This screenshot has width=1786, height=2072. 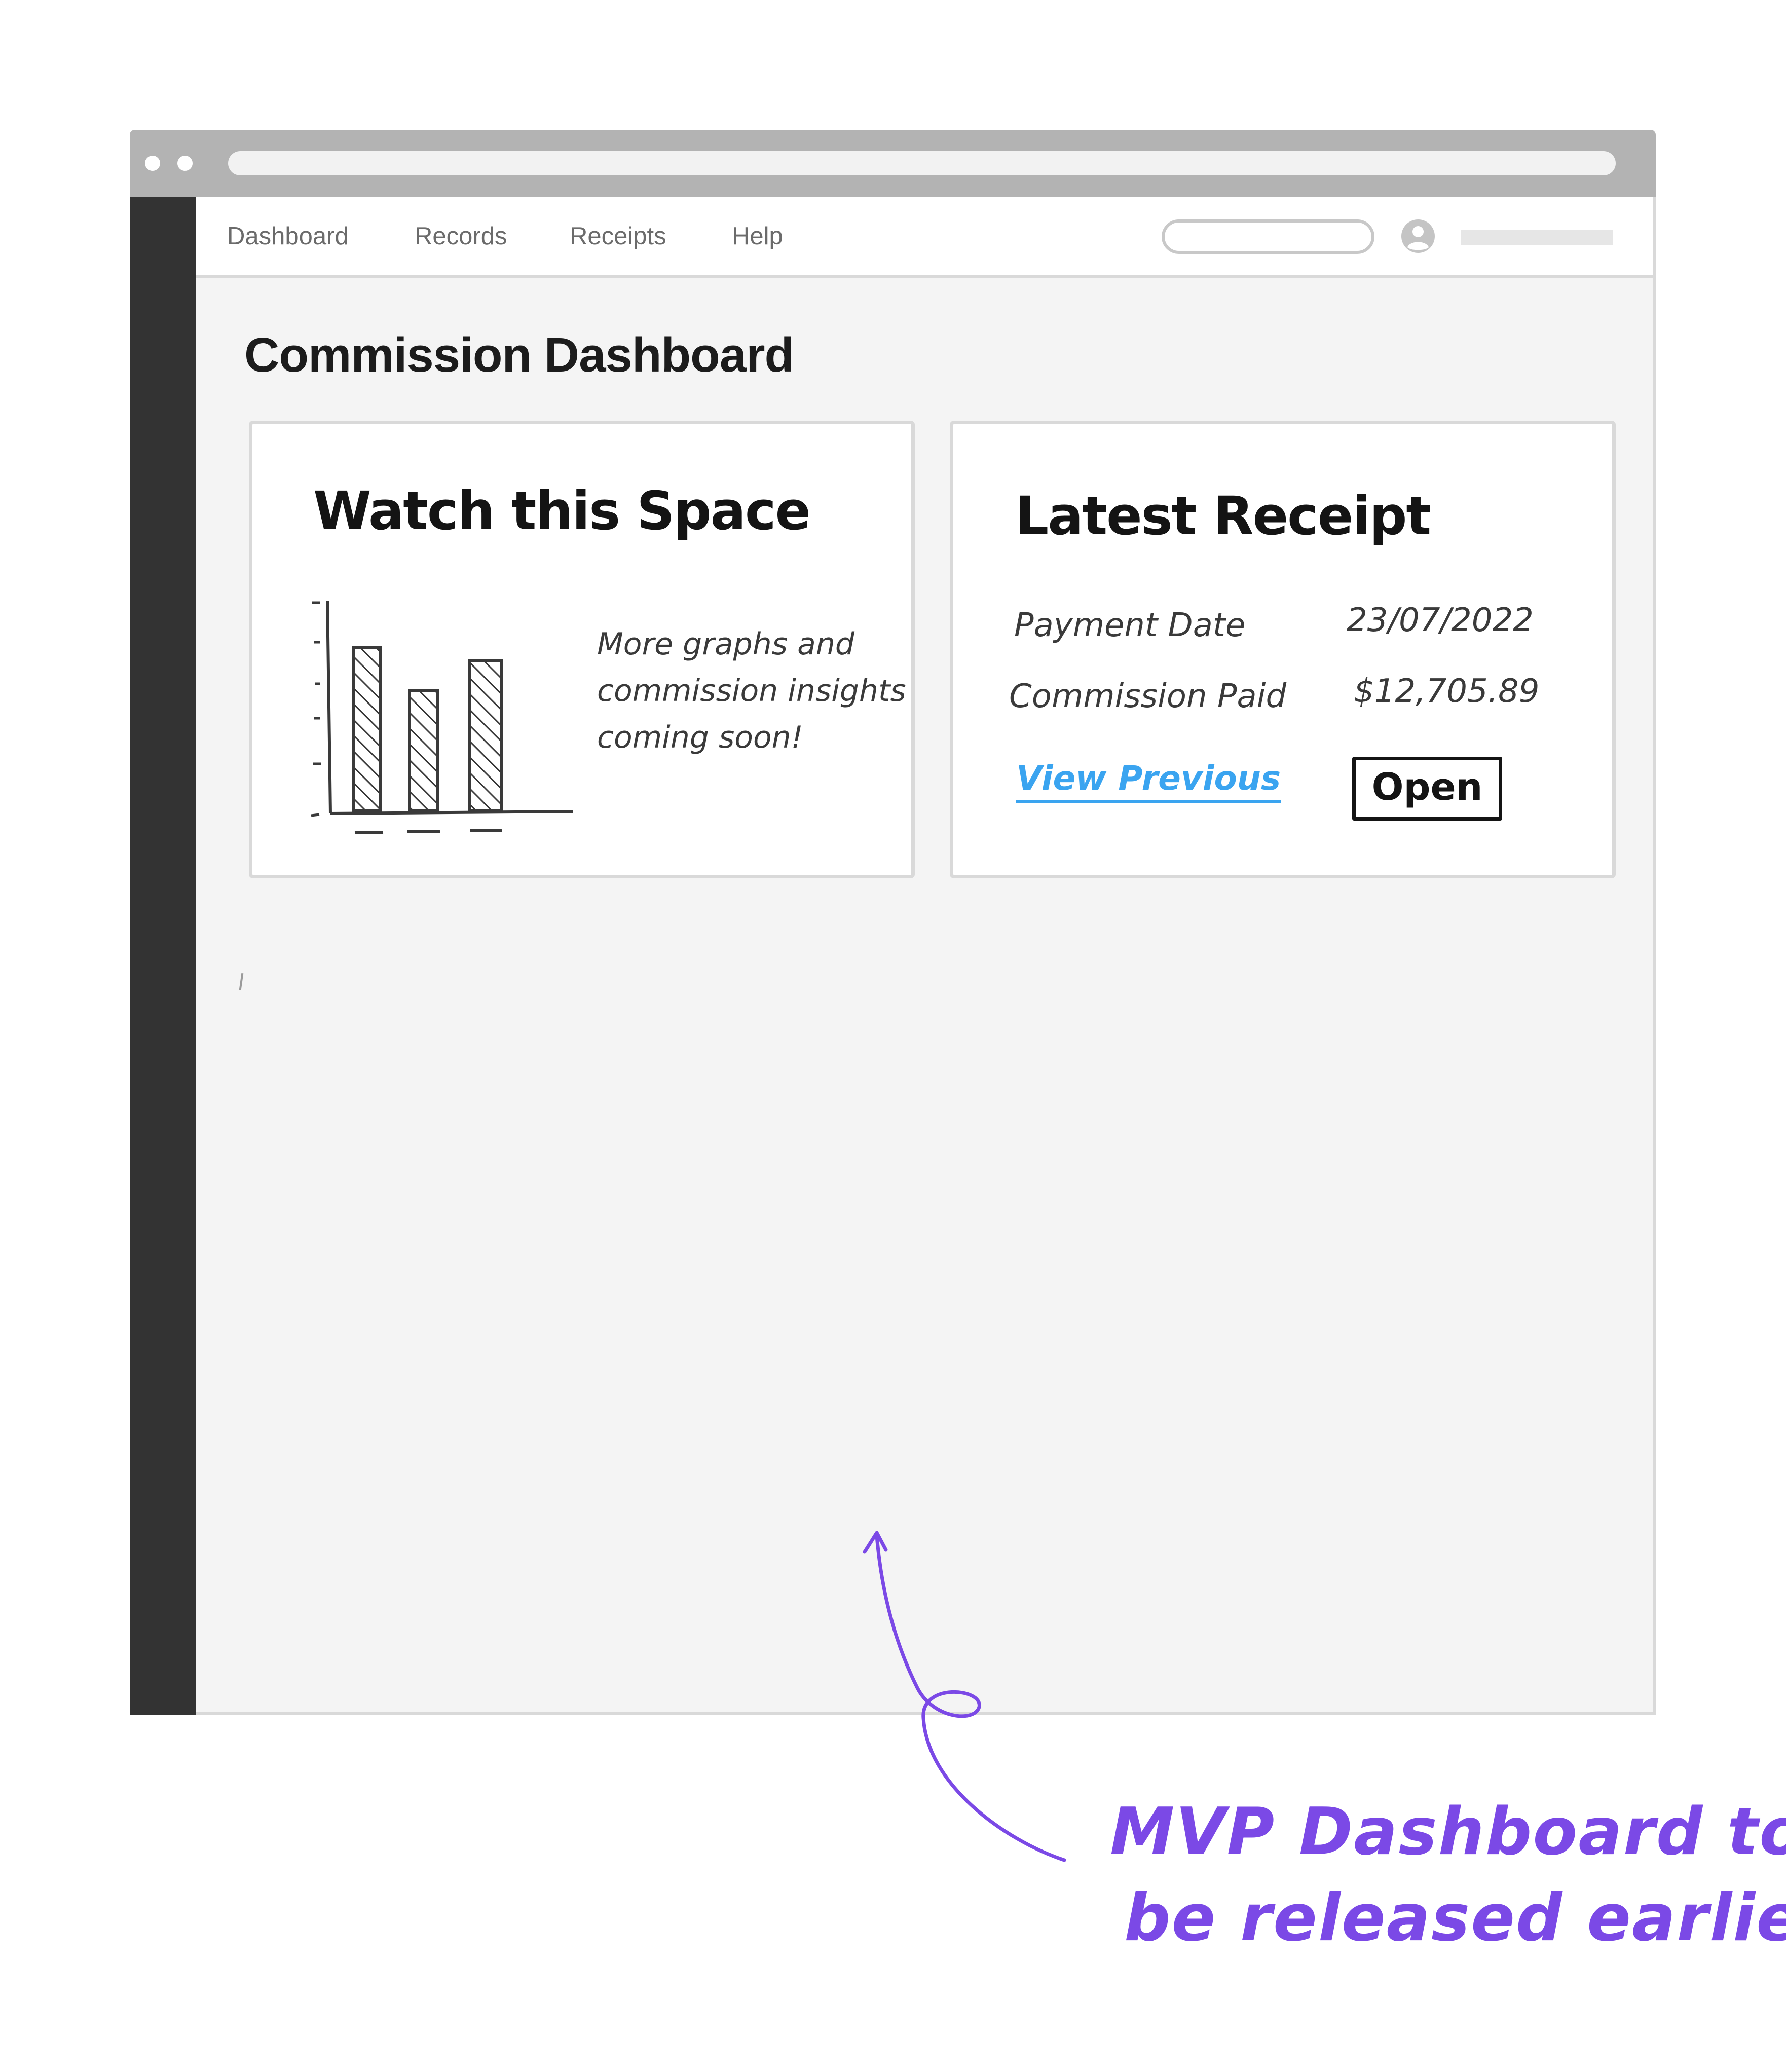 What do you see at coordinates (922, 163) in the screenshot?
I see `address-bar` at bounding box center [922, 163].